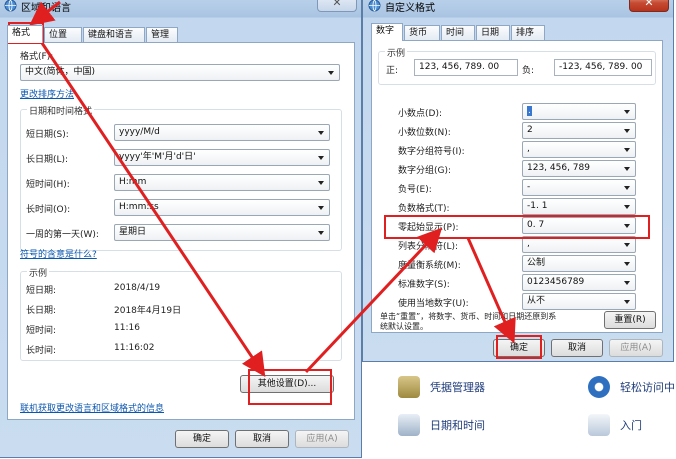 The height and width of the screenshot is (459, 676). What do you see at coordinates (579, 206) in the screenshot?
I see `negative-format-dropdown: -1. 1` at bounding box center [579, 206].